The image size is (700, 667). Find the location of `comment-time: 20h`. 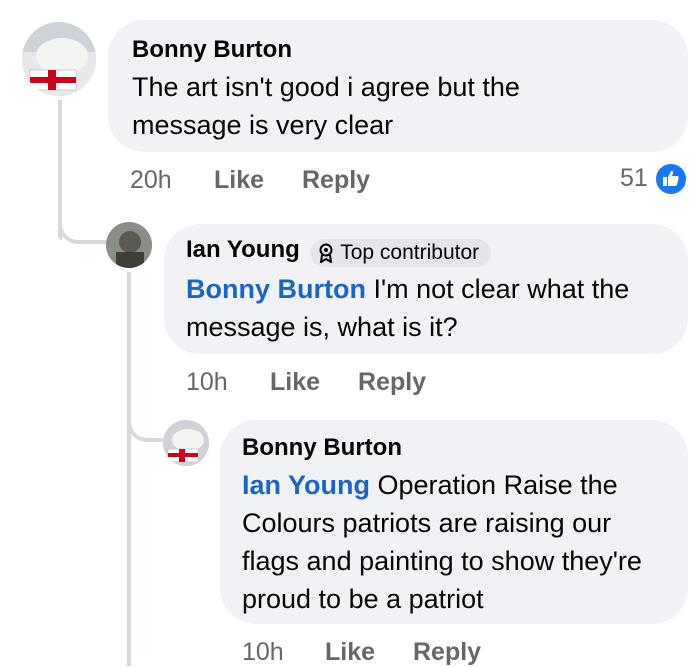

comment-time: 20h is located at coordinates (151, 180).